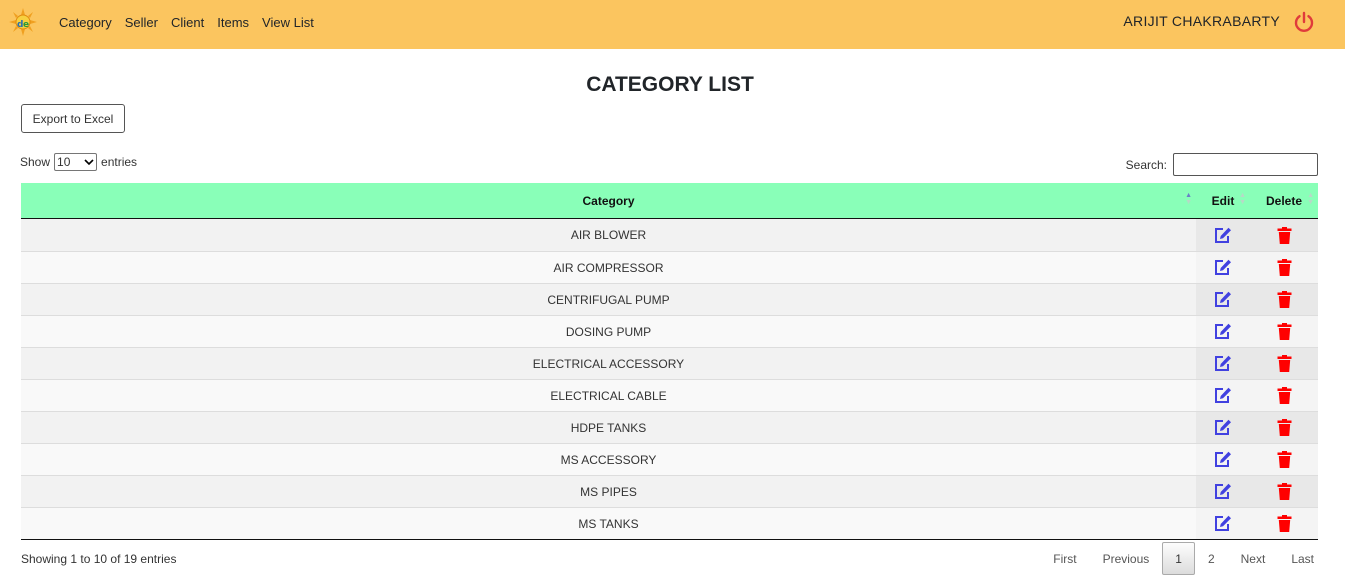 The width and height of the screenshot is (1345, 583). I want to click on page-last-button: Last, so click(1302, 558).